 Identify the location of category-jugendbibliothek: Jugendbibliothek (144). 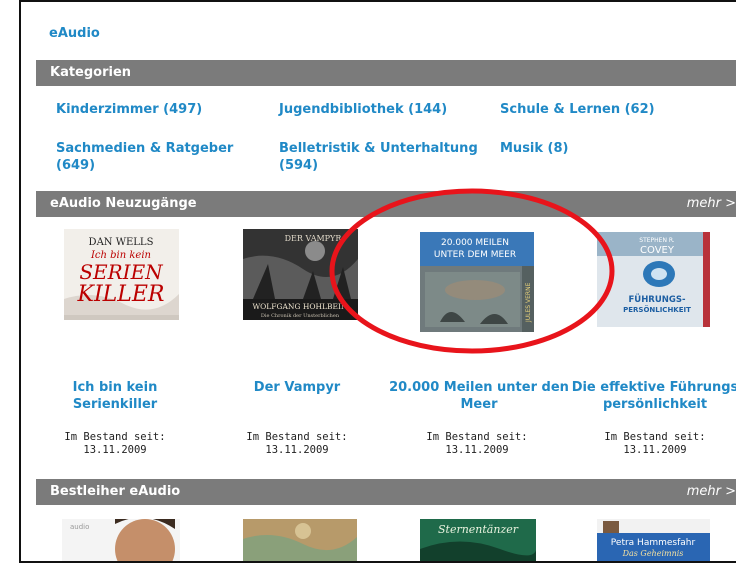
(363, 109).